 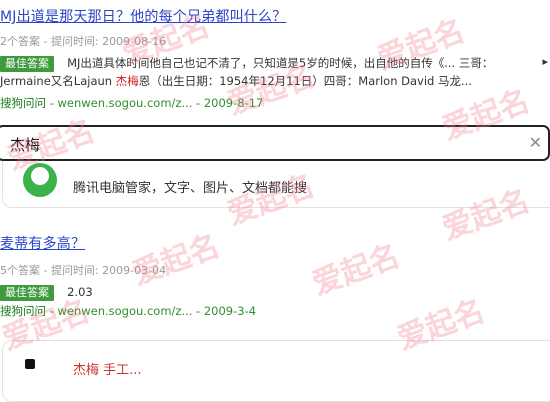 What do you see at coordinates (25, 145) in the screenshot?
I see `search-query: 杰梅` at bounding box center [25, 145].